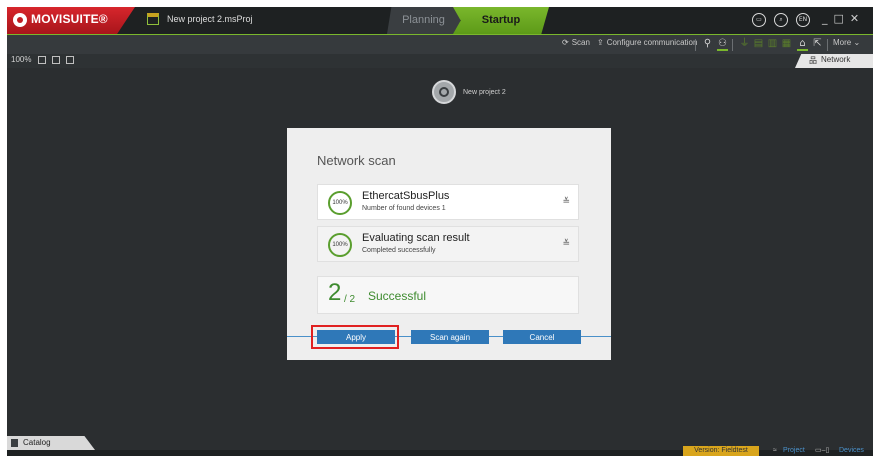  What do you see at coordinates (822, 450) in the screenshot?
I see `project-devices-icon: ▭–▯` at bounding box center [822, 450].